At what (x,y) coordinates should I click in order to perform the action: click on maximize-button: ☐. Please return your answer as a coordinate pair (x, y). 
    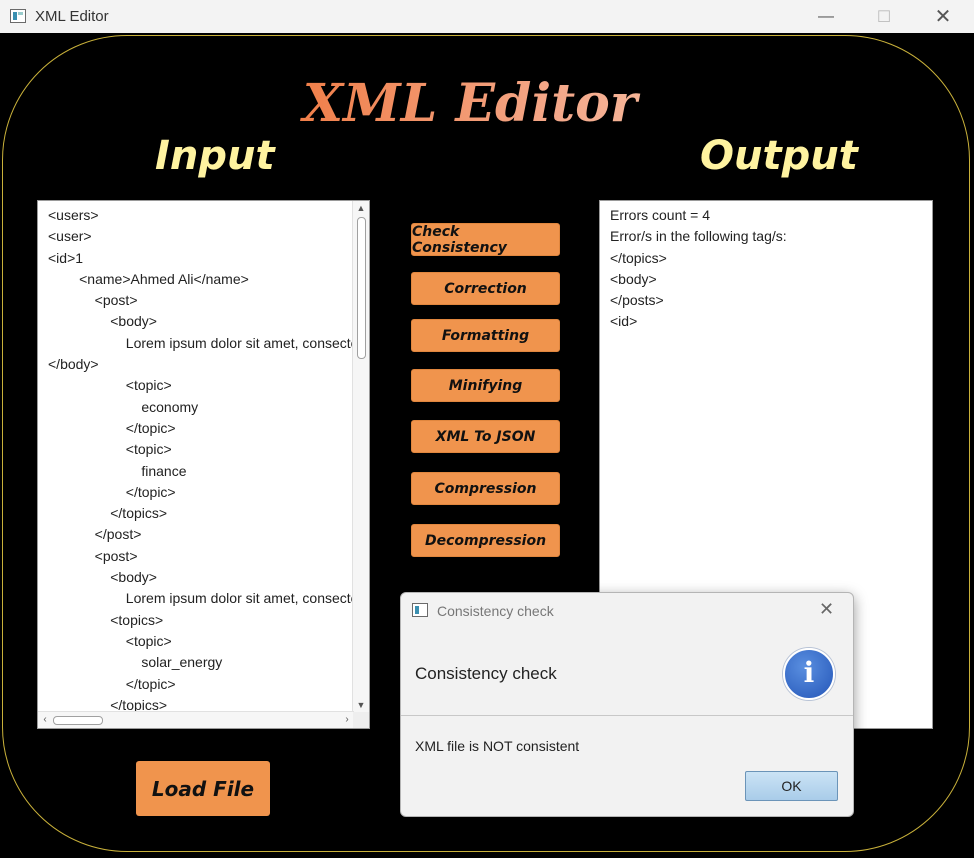
    Looking at the image, I should click on (884, 16).